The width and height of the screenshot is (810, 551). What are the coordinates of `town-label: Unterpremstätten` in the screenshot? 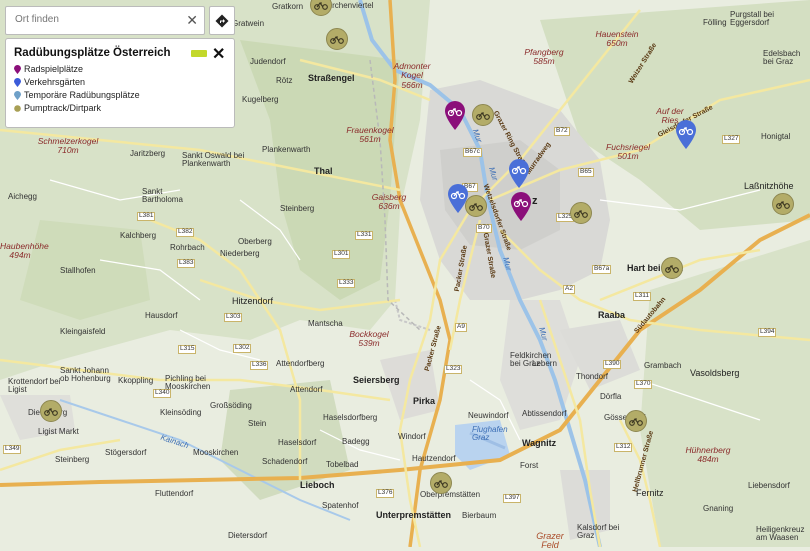 It's located at (414, 515).